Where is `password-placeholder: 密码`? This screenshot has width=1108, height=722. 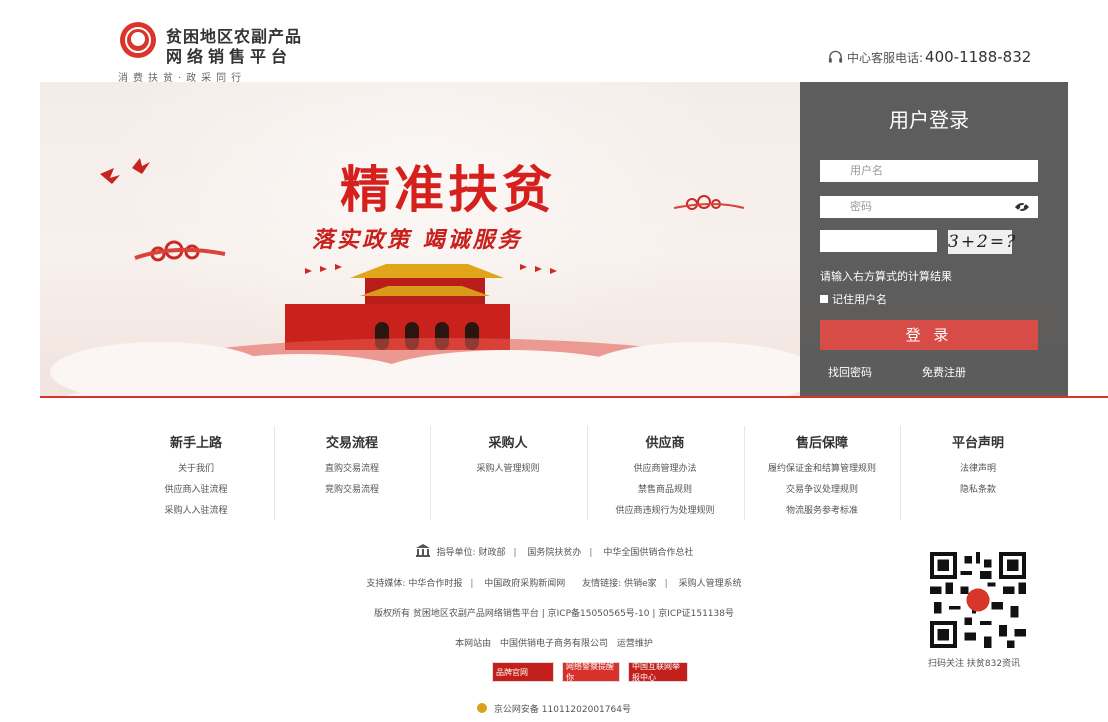 password-placeholder: 密码 is located at coordinates (861, 206).